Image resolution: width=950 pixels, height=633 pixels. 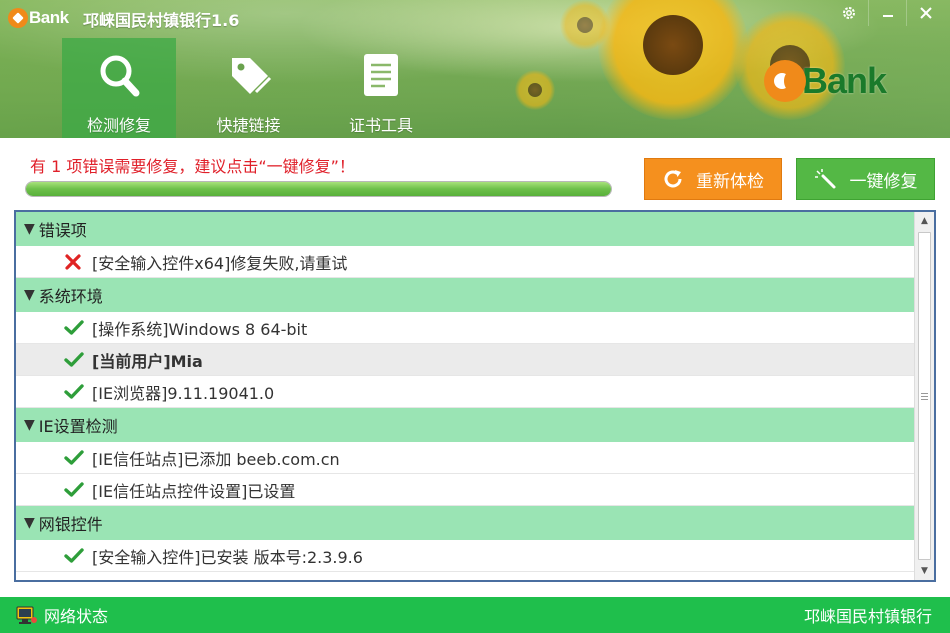 I want to click on tab-detect-repair: 检测修复, so click(x=119, y=88).